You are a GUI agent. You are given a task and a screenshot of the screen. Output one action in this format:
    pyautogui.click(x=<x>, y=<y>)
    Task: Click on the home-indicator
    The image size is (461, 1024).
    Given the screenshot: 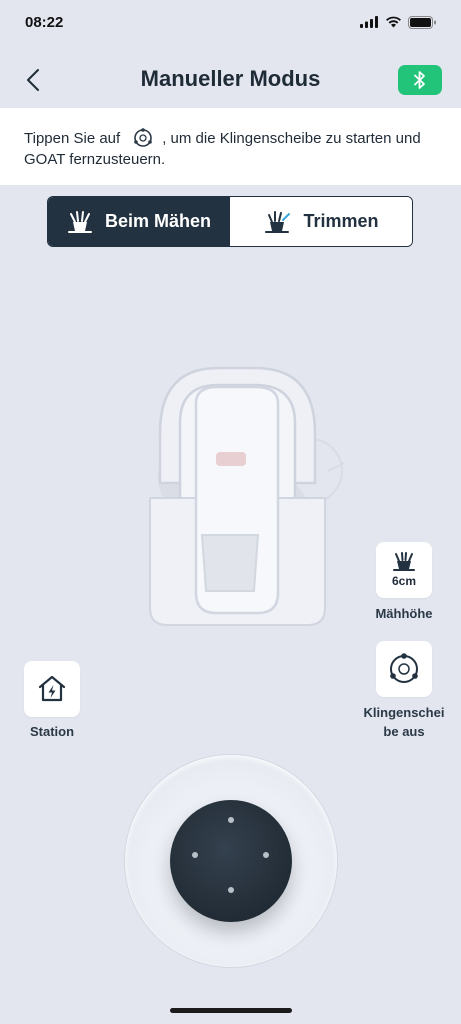 What is the action you would take?
    pyautogui.click(x=231, y=1010)
    